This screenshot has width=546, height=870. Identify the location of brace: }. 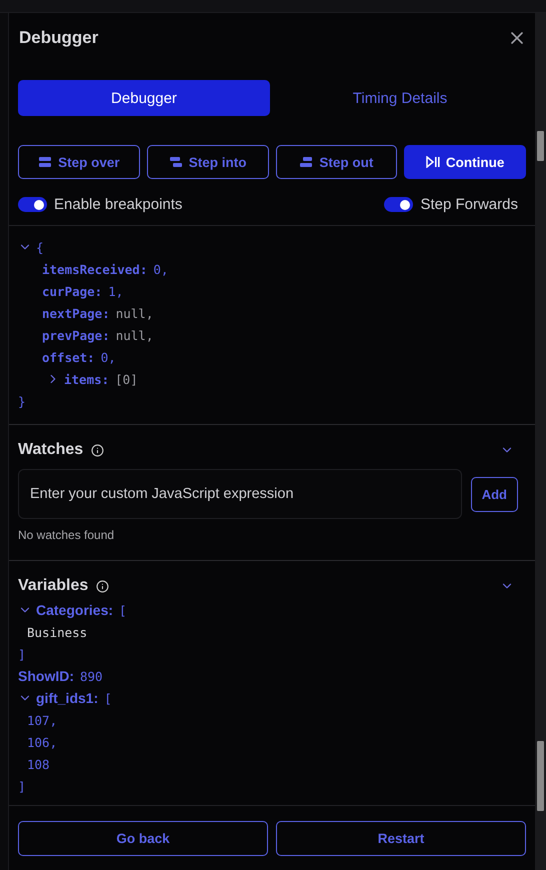
(22, 401).